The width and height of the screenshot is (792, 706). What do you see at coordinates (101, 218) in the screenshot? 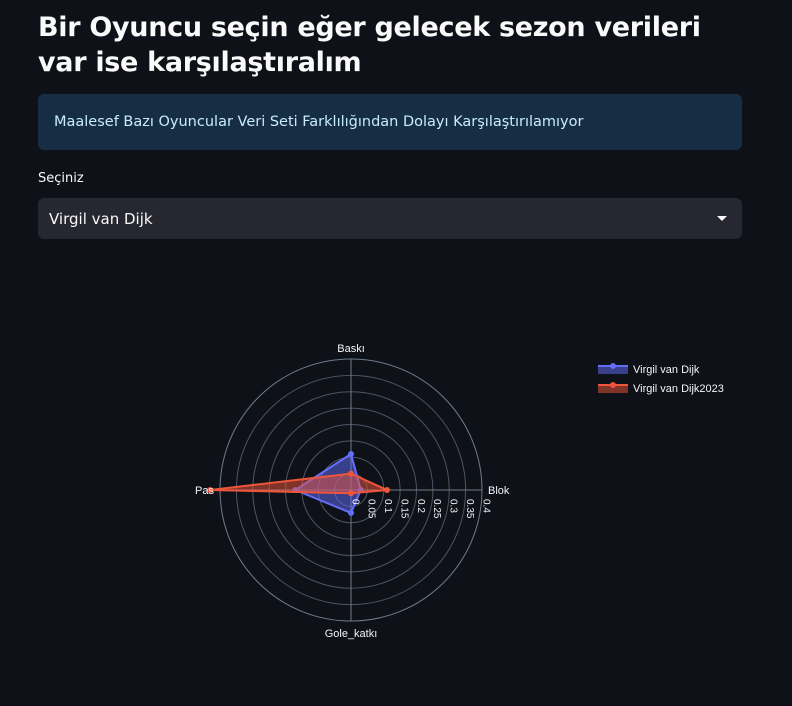
I see `player-select-value: Virgil van Dijk` at bounding box center [101, 218].